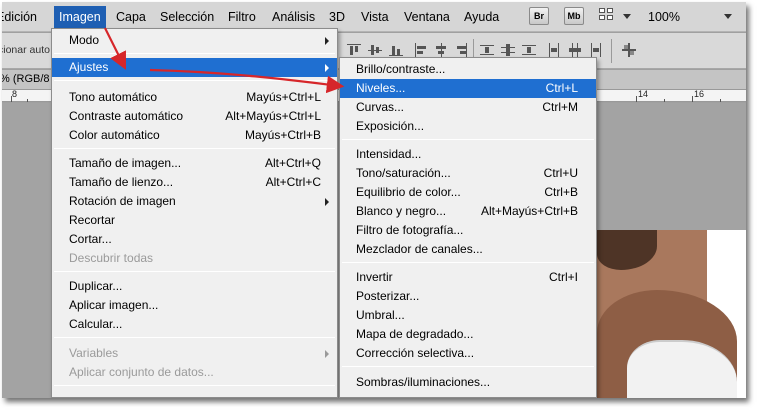 This screenshot has width=757, height=411. Describe the element at coordinates (468, 277) in the screenshot. I see `menu-item-invertir: Invertir Ctrl+I` at that location.